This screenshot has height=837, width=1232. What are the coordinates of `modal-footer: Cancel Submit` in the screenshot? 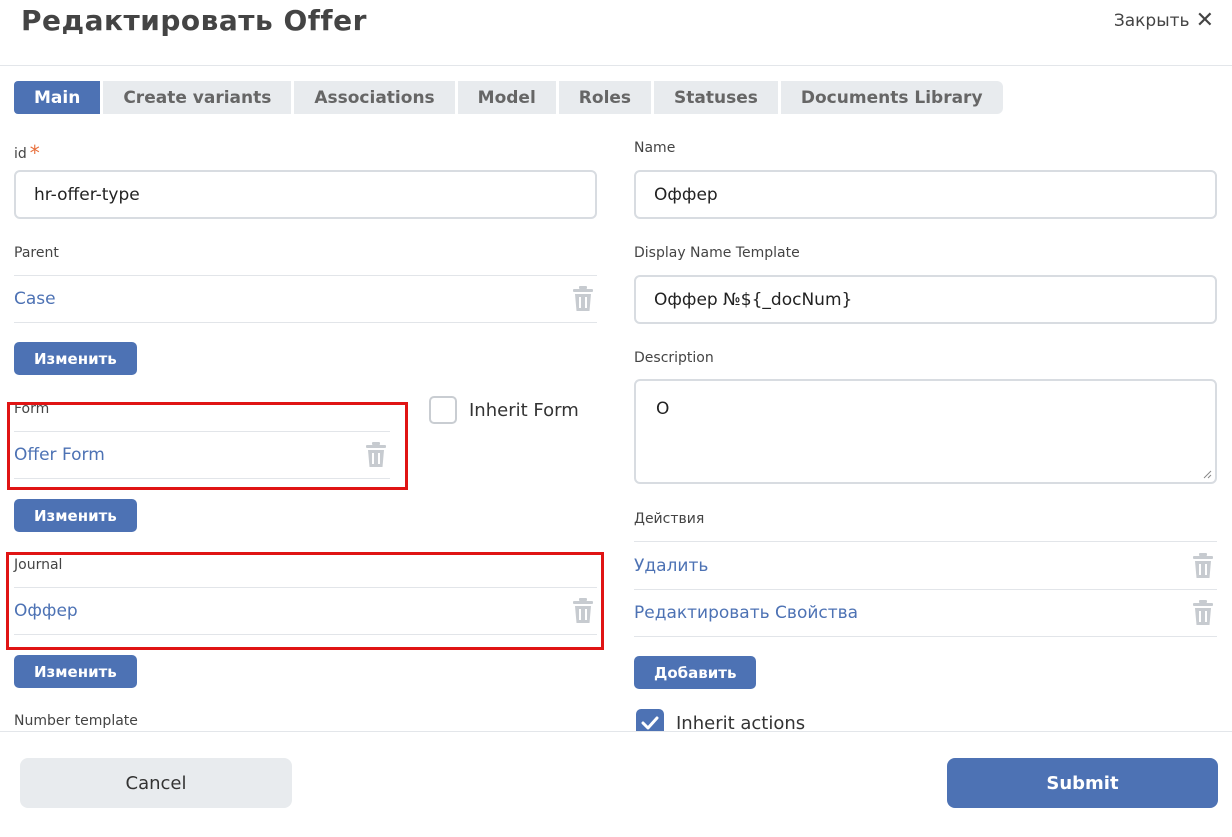 It's located at (616, 784).